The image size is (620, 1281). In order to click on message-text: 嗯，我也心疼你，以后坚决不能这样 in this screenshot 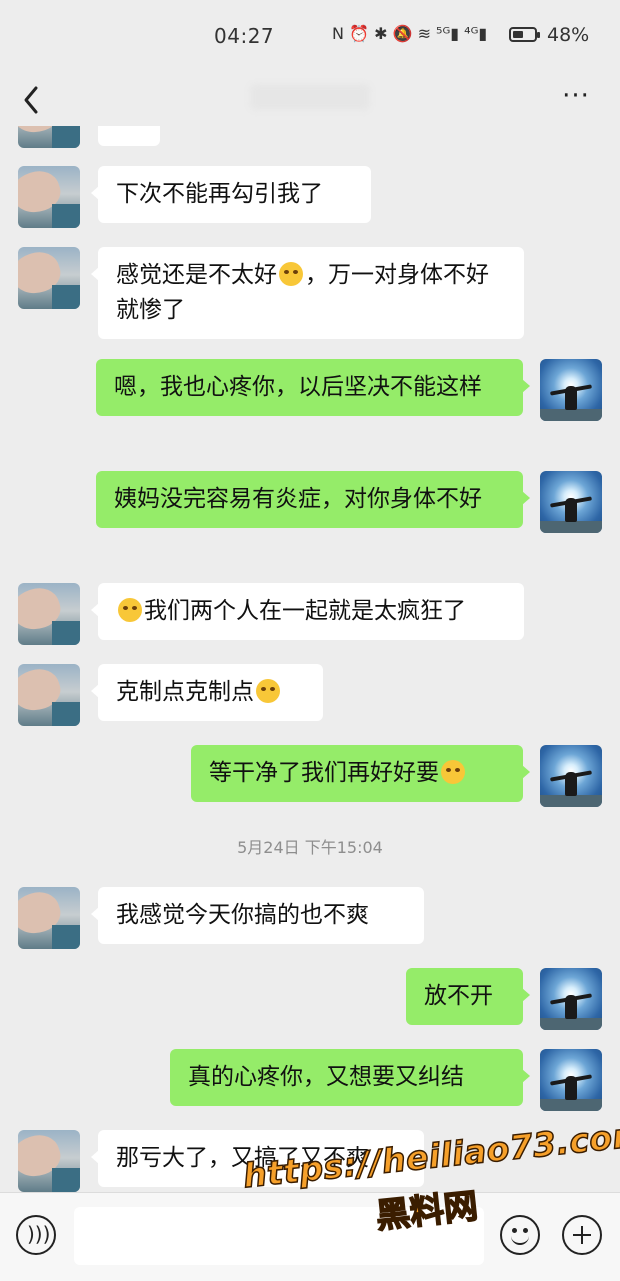, I will do `click(298, 387)`.